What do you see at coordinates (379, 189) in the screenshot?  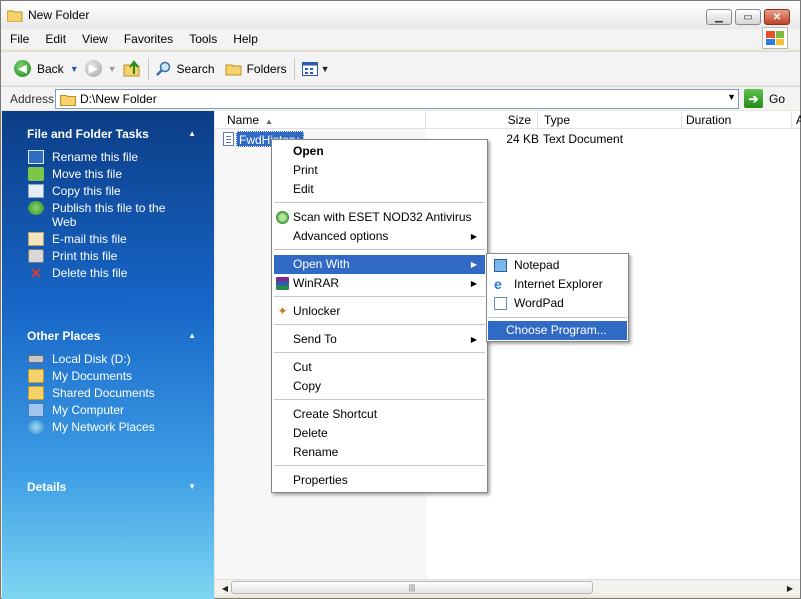 I see `menu-item-edit: Edit` at bounding box center [379, 189].